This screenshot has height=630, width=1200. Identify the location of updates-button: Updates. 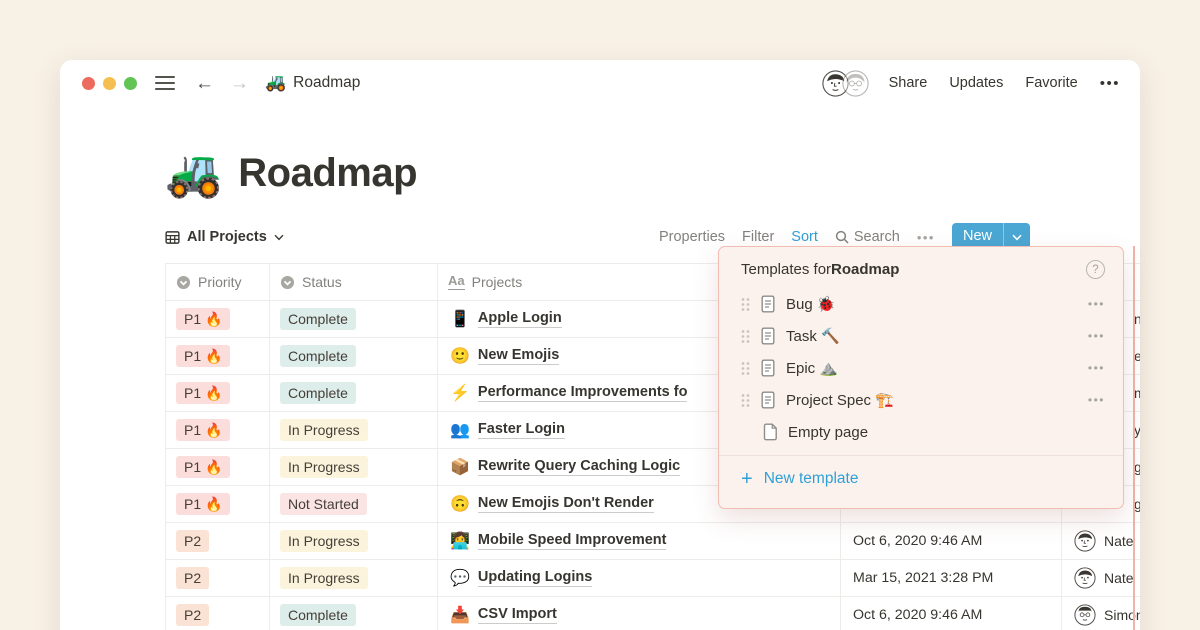
(976, 83).